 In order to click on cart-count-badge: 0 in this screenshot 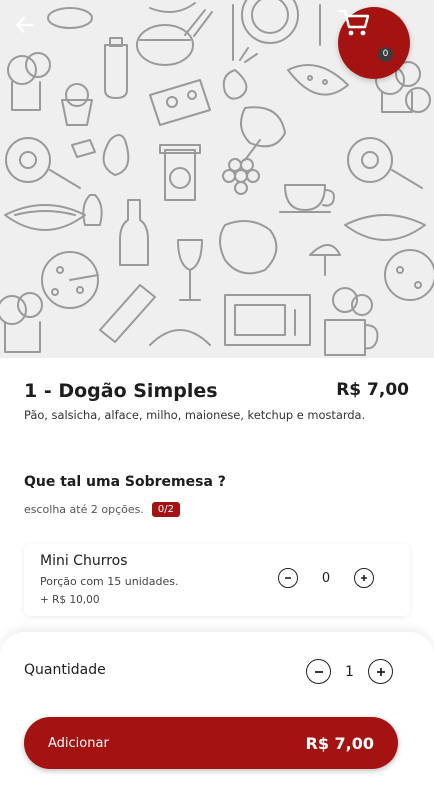, I will do `click(385, 54)`.